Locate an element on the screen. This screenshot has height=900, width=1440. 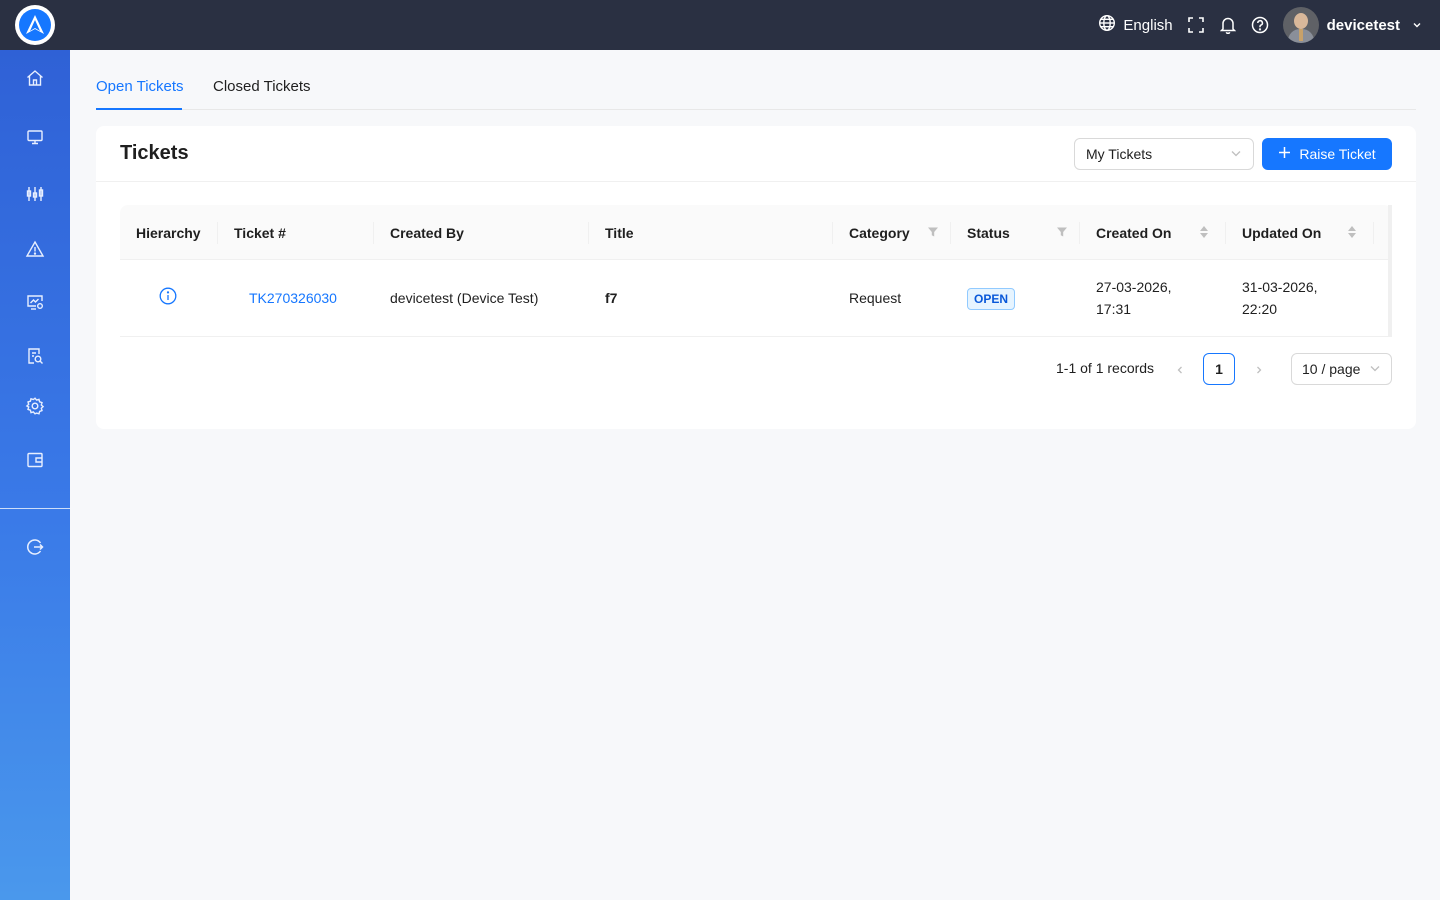
report-search-icon is located at coordinates (35, 358).